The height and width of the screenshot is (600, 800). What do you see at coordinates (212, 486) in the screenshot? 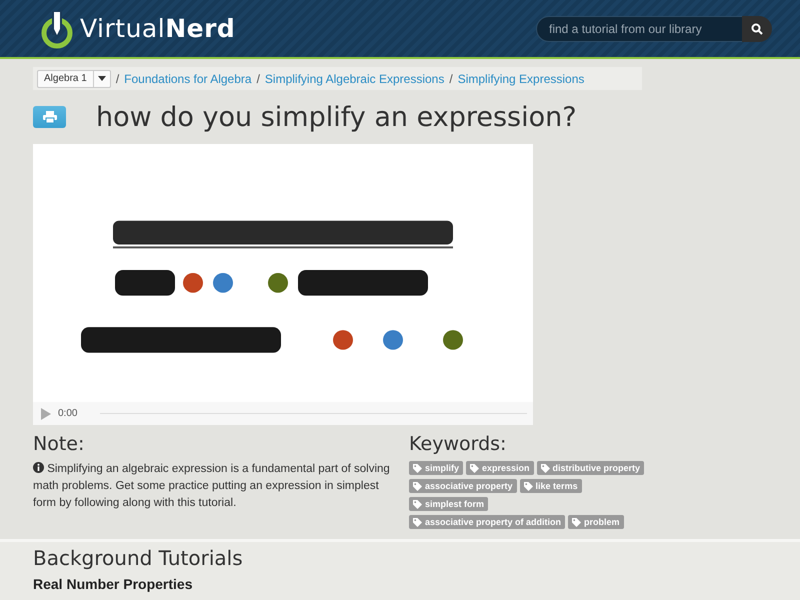
I see `note-text: Simplifying an algebraic expression is a fundamental part of solving math problems. Get some practice putting an expression in simplest form by following along with this tutorial.` at bounding box center [212, 486].